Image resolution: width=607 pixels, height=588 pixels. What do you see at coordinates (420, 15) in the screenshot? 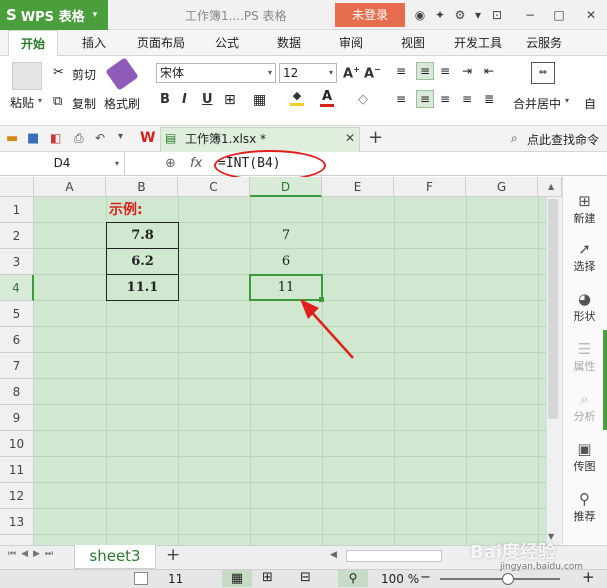
I see `help-icon: ◉` at bounding box center [420, 15].